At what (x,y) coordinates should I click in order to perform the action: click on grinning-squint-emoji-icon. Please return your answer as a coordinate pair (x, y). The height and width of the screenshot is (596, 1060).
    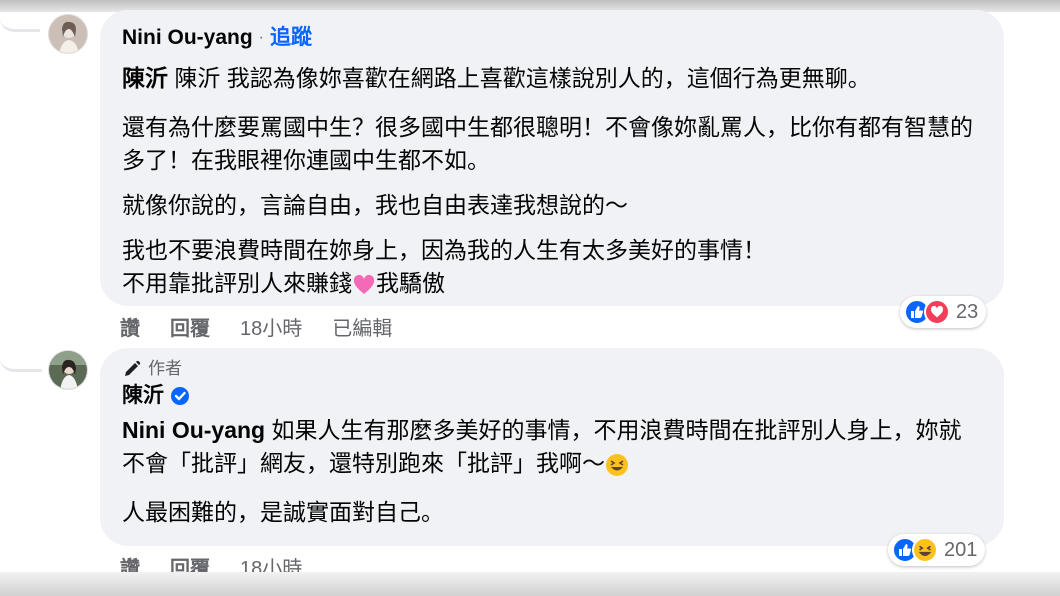
    Looking at the image, I should click on (617, 464).